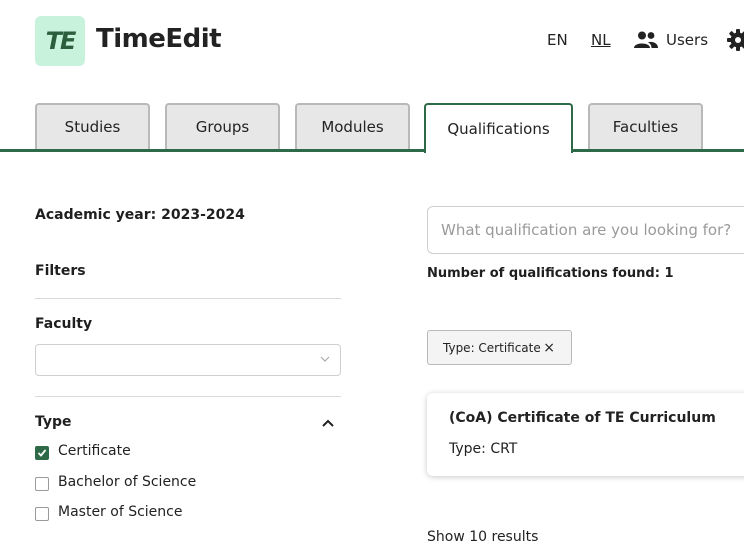 The height and width of the screenshot is (545, 744). Describe the element at coordinates (585, 230) in the screenshot. I see `search-input` at that location.